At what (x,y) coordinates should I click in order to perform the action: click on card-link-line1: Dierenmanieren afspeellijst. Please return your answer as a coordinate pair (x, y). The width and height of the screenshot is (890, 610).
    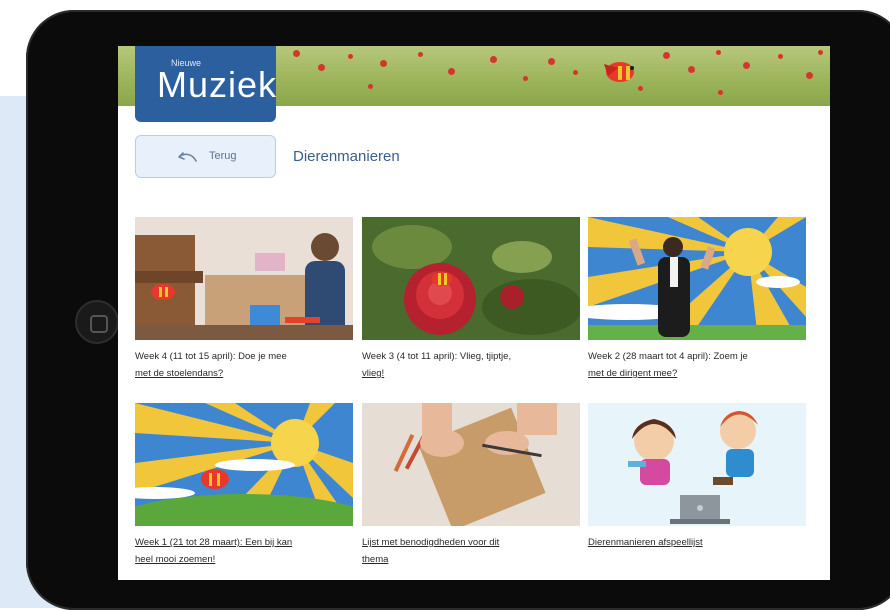
    Looking at the image, I should click on (645, 542).